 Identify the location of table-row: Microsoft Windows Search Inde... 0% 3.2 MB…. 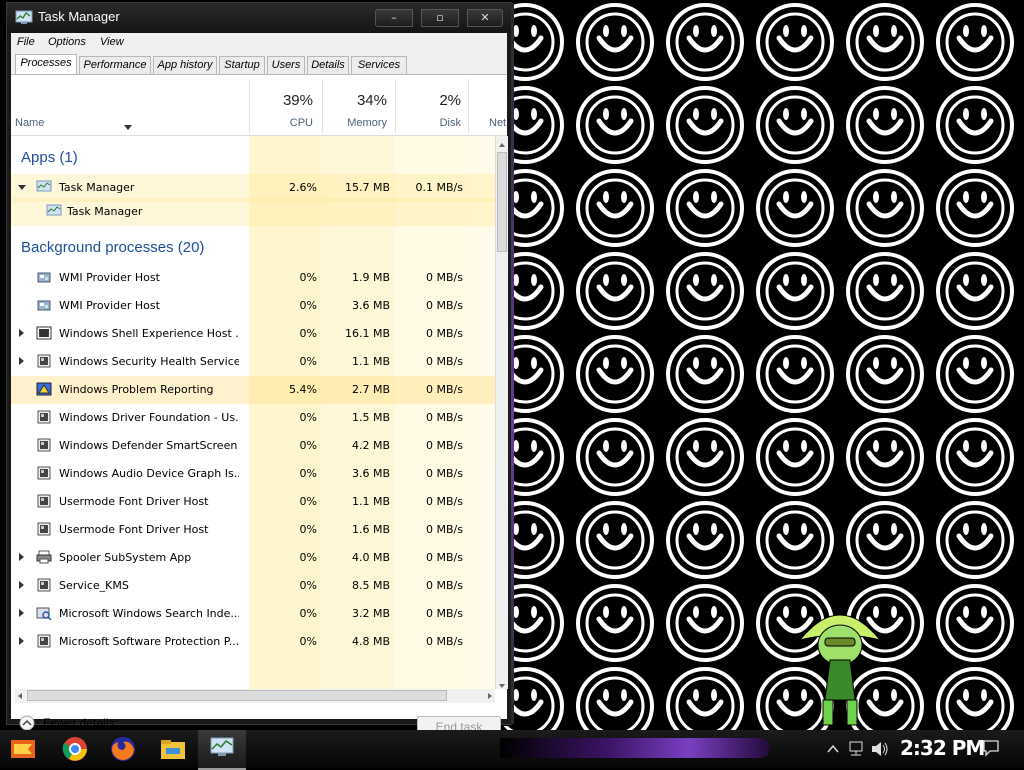
(253, 614).